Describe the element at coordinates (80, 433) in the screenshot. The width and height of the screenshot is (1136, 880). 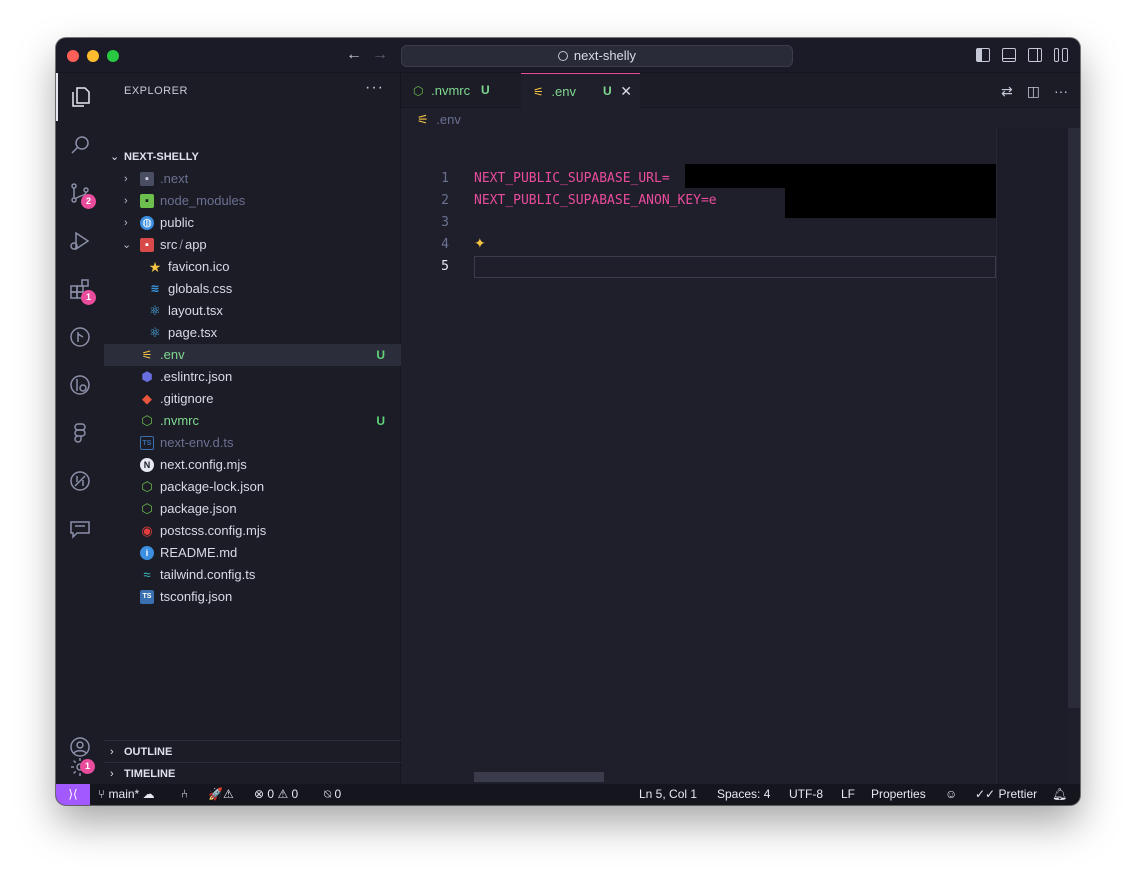
I see `figma-icon` at that location.